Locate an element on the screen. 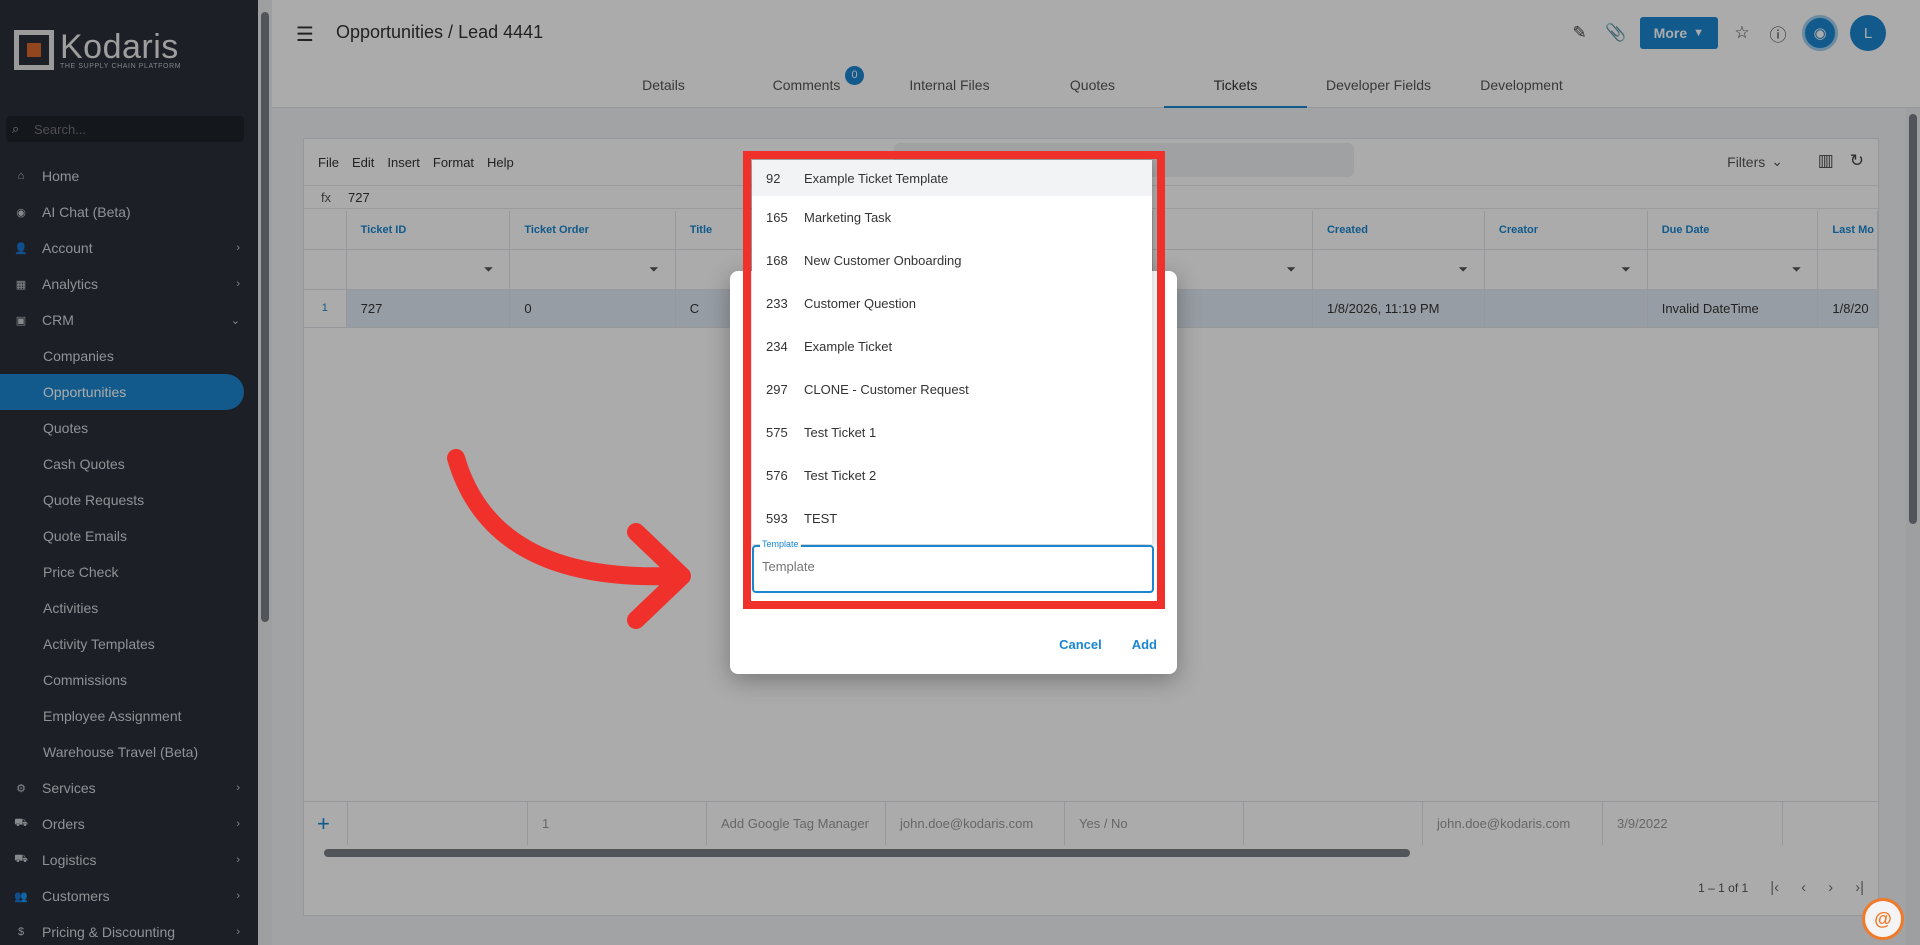  annotation-highlight-box is located at coordinates (954, 380).